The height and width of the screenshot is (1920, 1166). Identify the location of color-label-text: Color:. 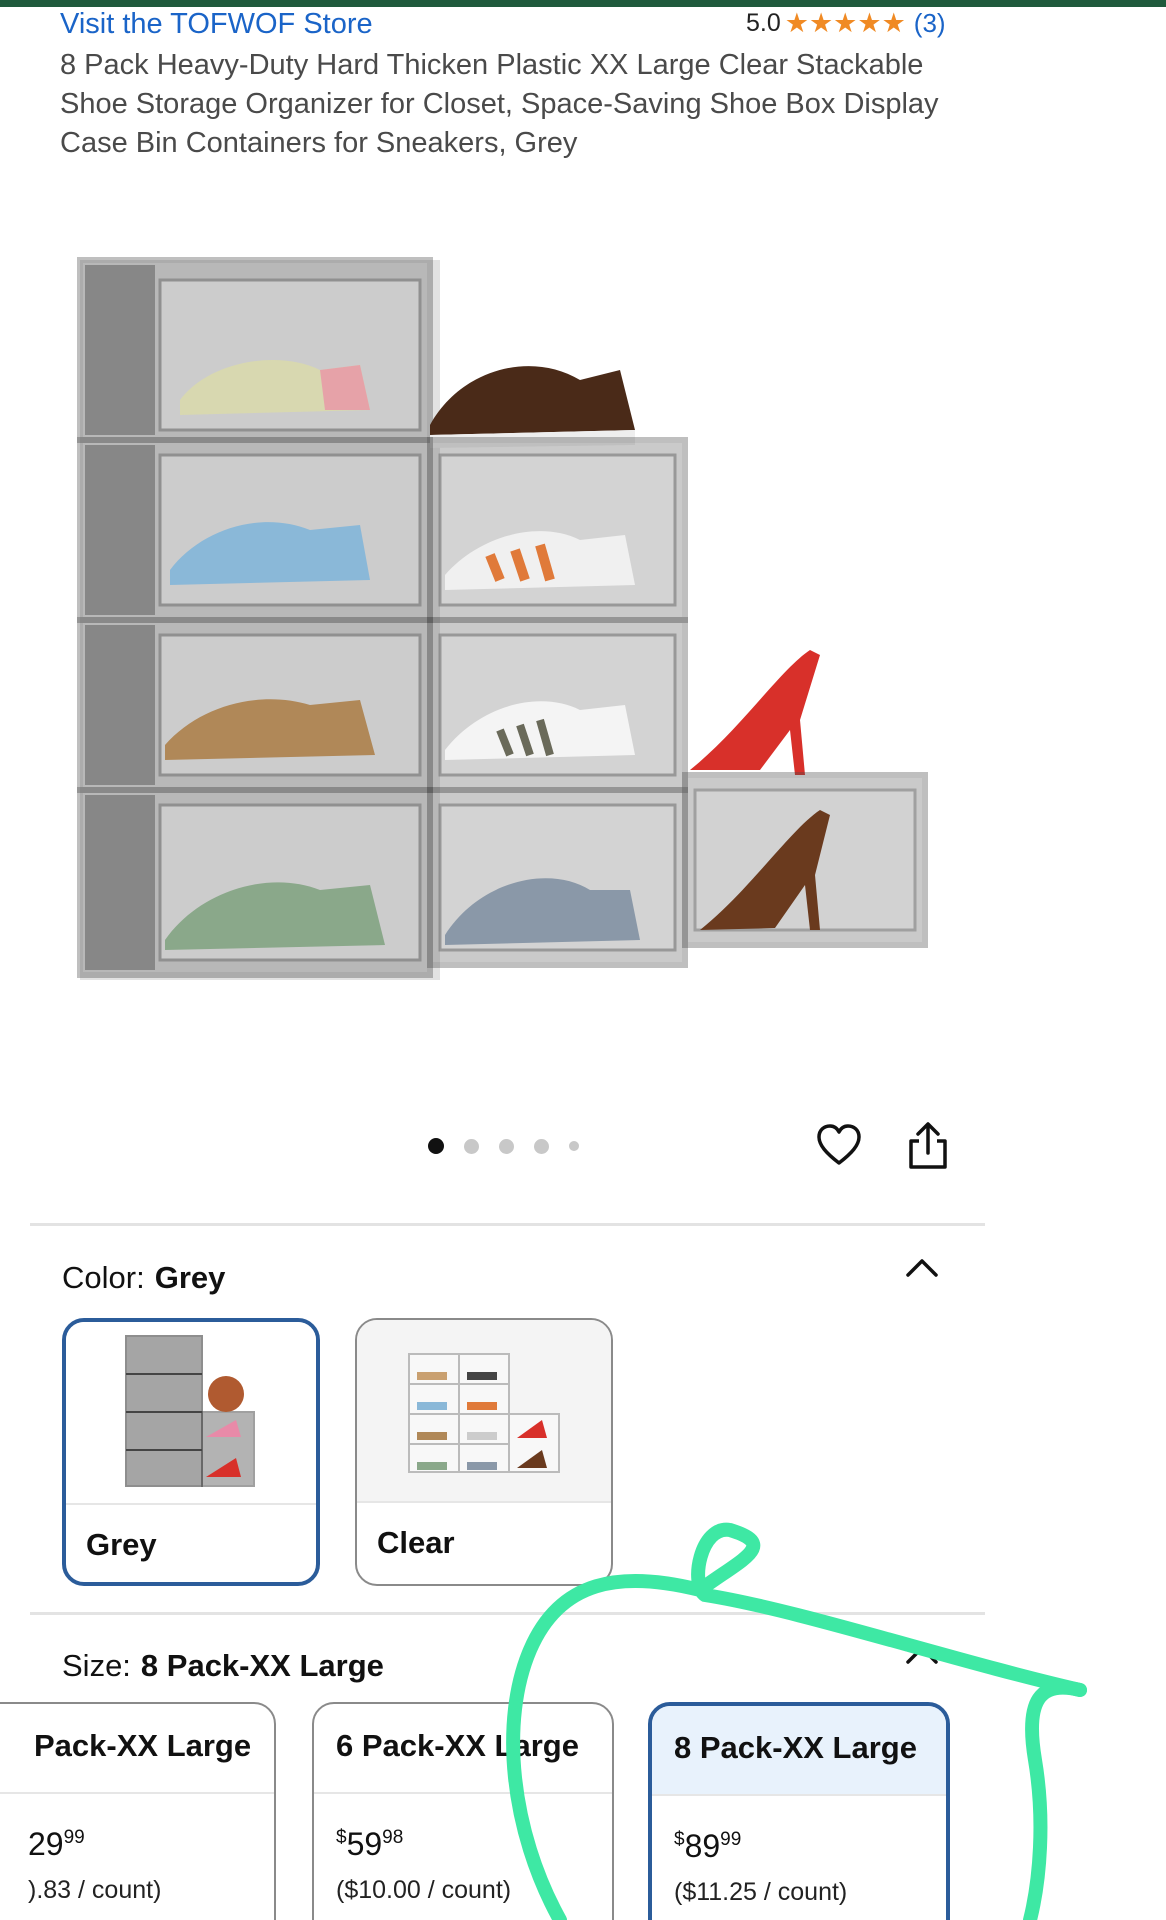
(103, 1277).